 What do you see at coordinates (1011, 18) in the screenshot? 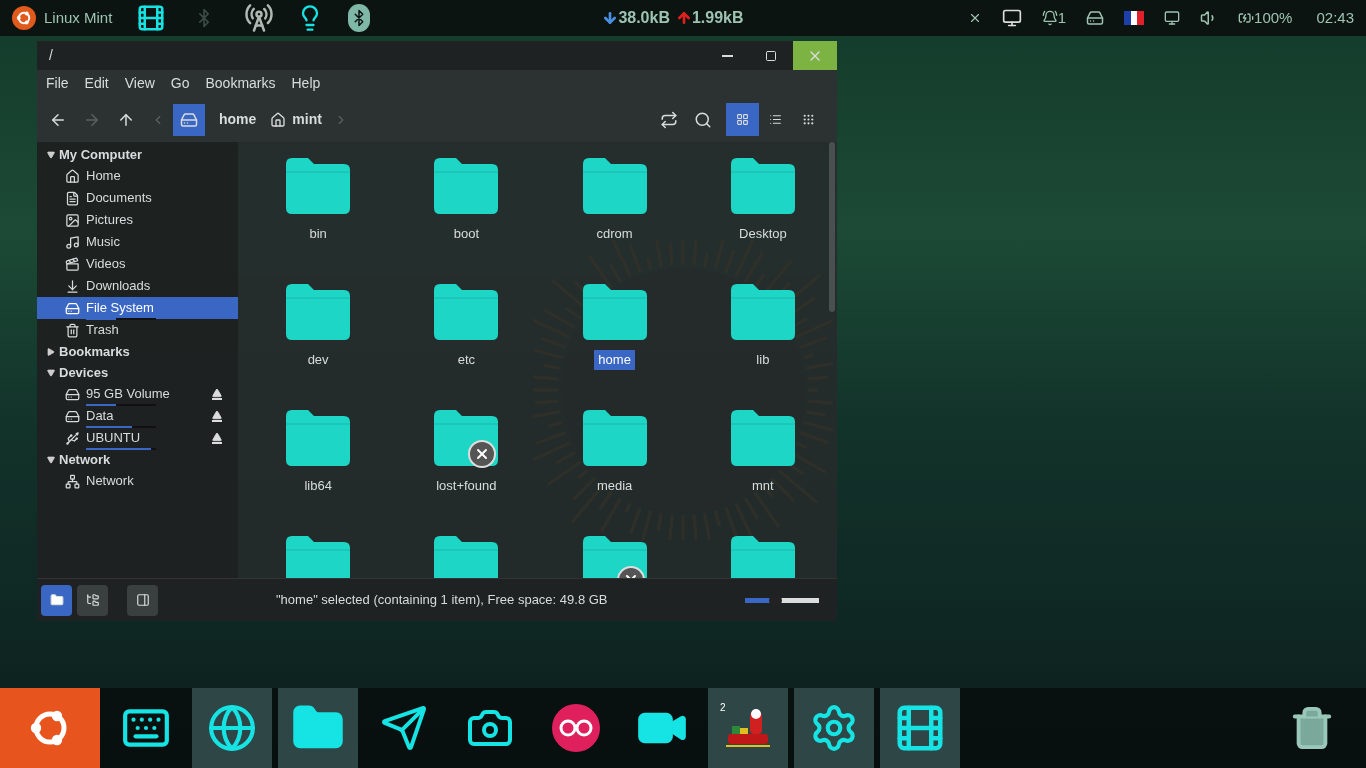
I see `monitor-icon` at bounding box center [1011, 18].